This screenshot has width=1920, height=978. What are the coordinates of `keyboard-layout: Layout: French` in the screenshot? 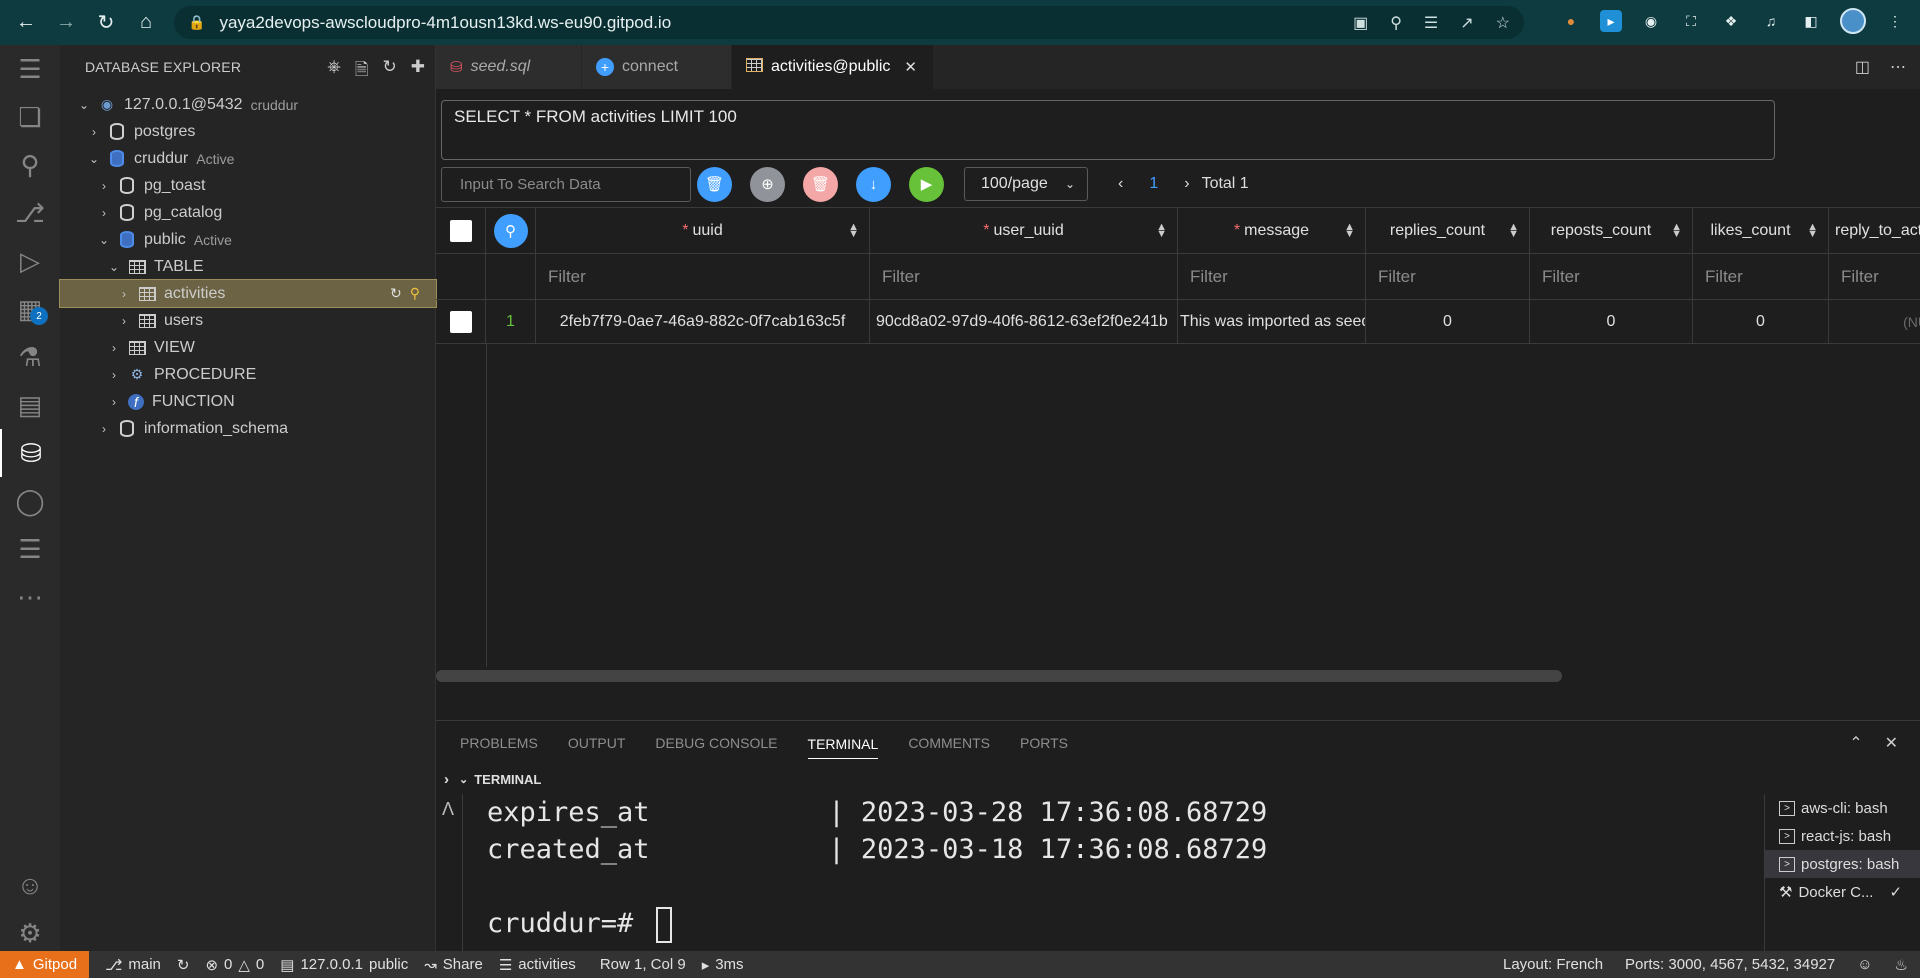 It's located at (1553, 964).